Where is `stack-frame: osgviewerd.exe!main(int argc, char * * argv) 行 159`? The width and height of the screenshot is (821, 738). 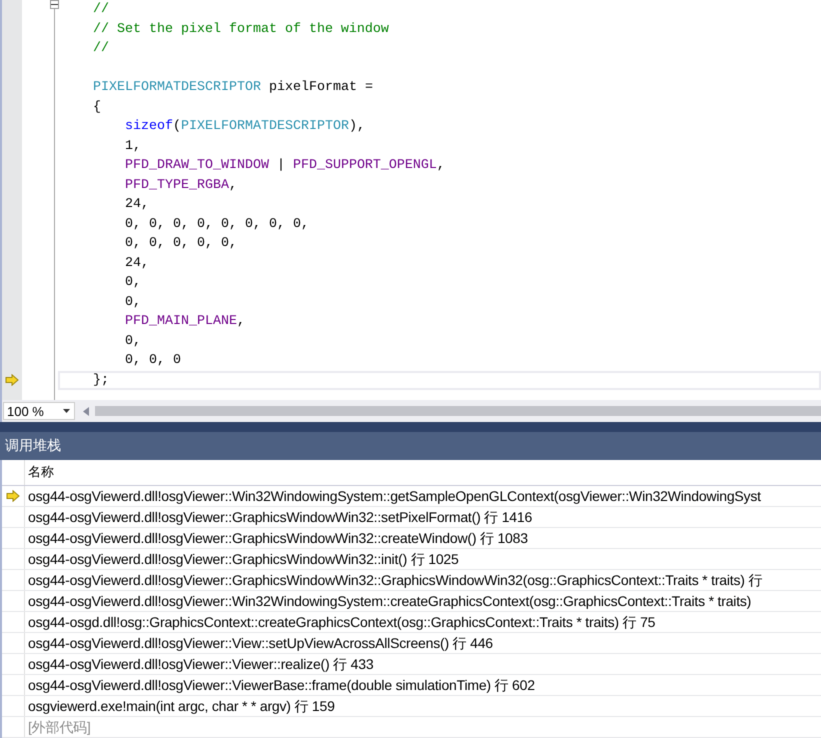
stack-frame: osgviewerd.exe!main(int argc, char * * argv) 行 159 is located at coordinates (180, 706).